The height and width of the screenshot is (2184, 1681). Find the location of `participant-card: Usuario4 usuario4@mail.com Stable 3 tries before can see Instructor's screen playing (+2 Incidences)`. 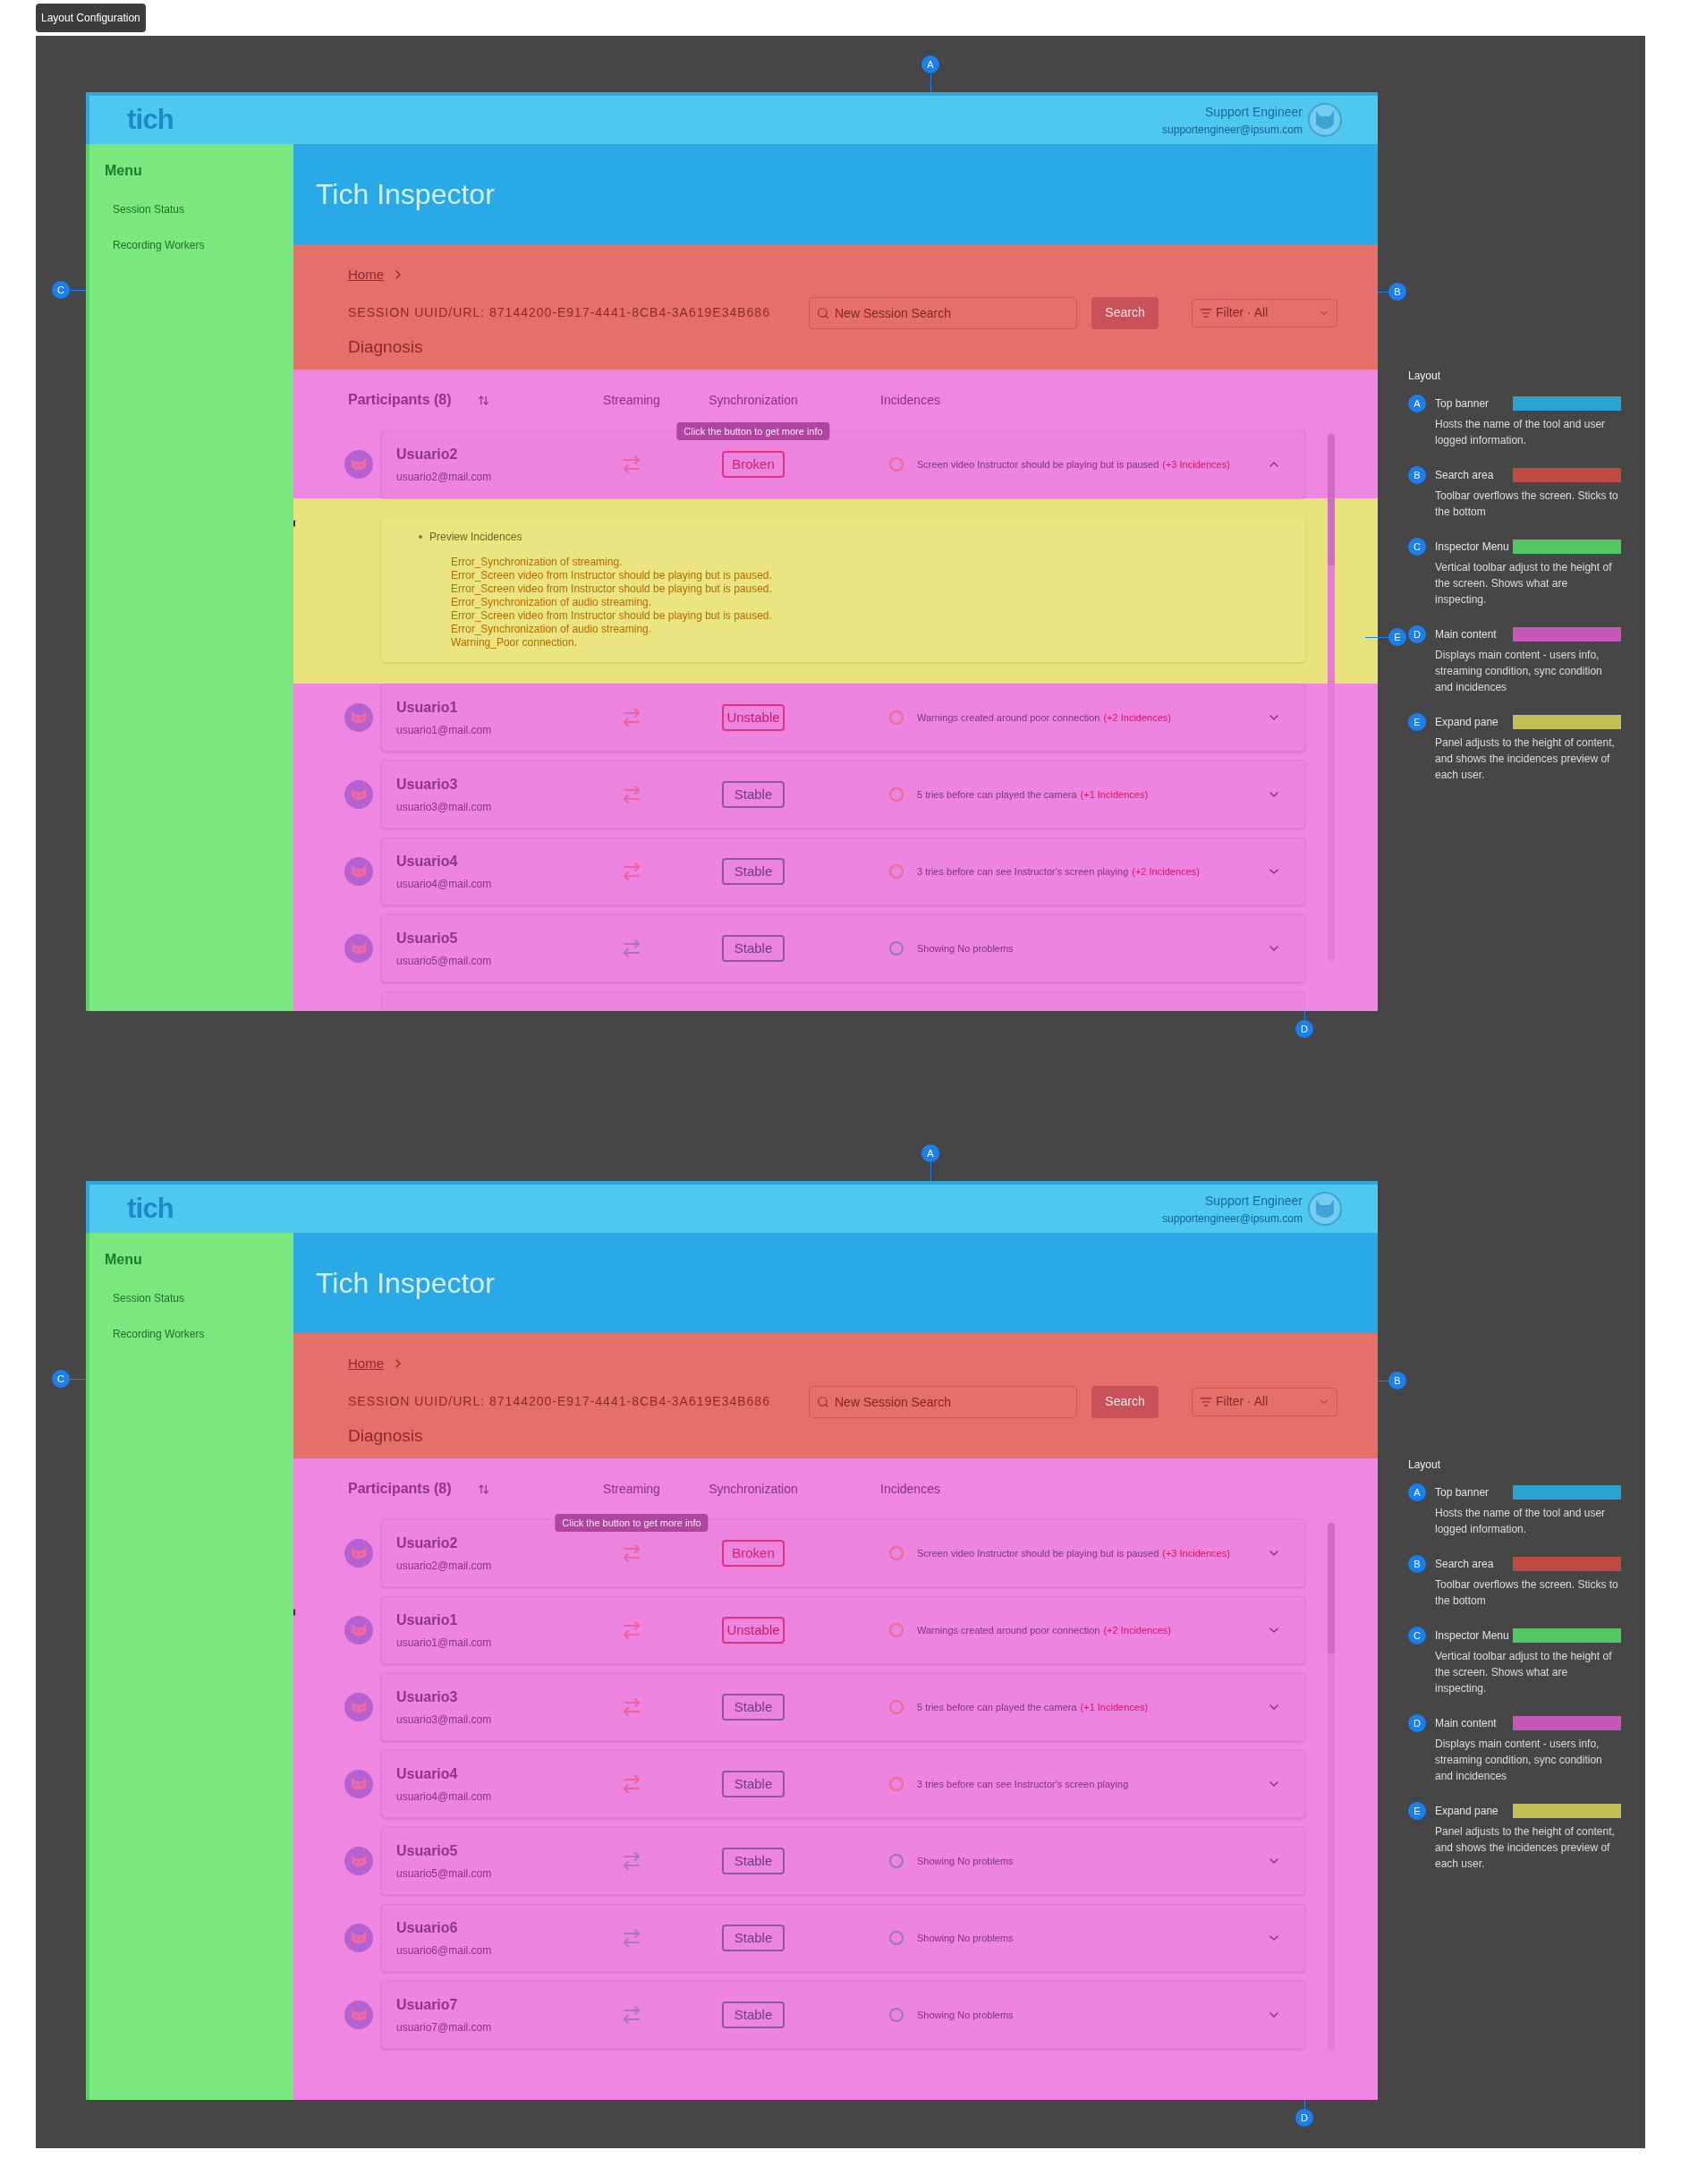

participant-card: Usuario4 usuario4@mail.com Stable 3 tries before can see Instructor's screen playing (+2 Incidences) is located at coordinates (843, 871).